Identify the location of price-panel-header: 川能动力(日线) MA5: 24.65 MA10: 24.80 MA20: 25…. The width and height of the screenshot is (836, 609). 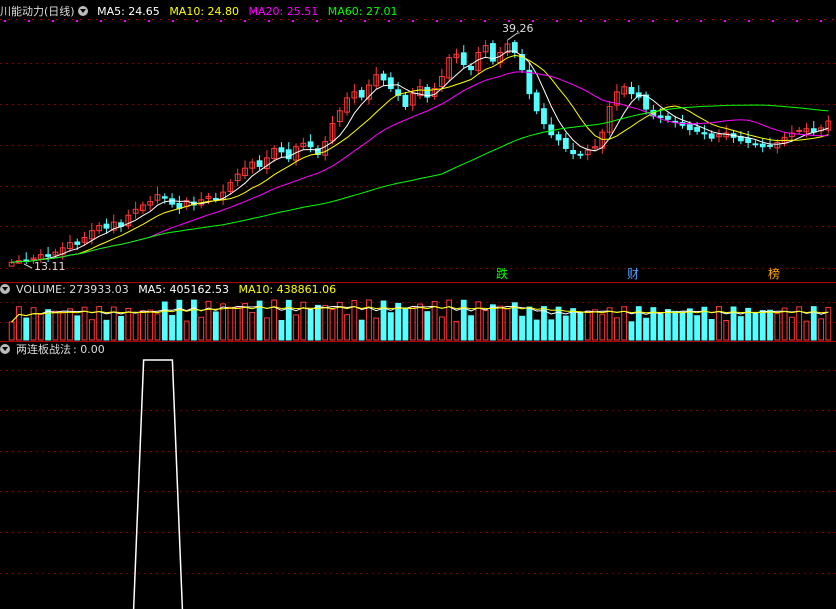
(201, 12).